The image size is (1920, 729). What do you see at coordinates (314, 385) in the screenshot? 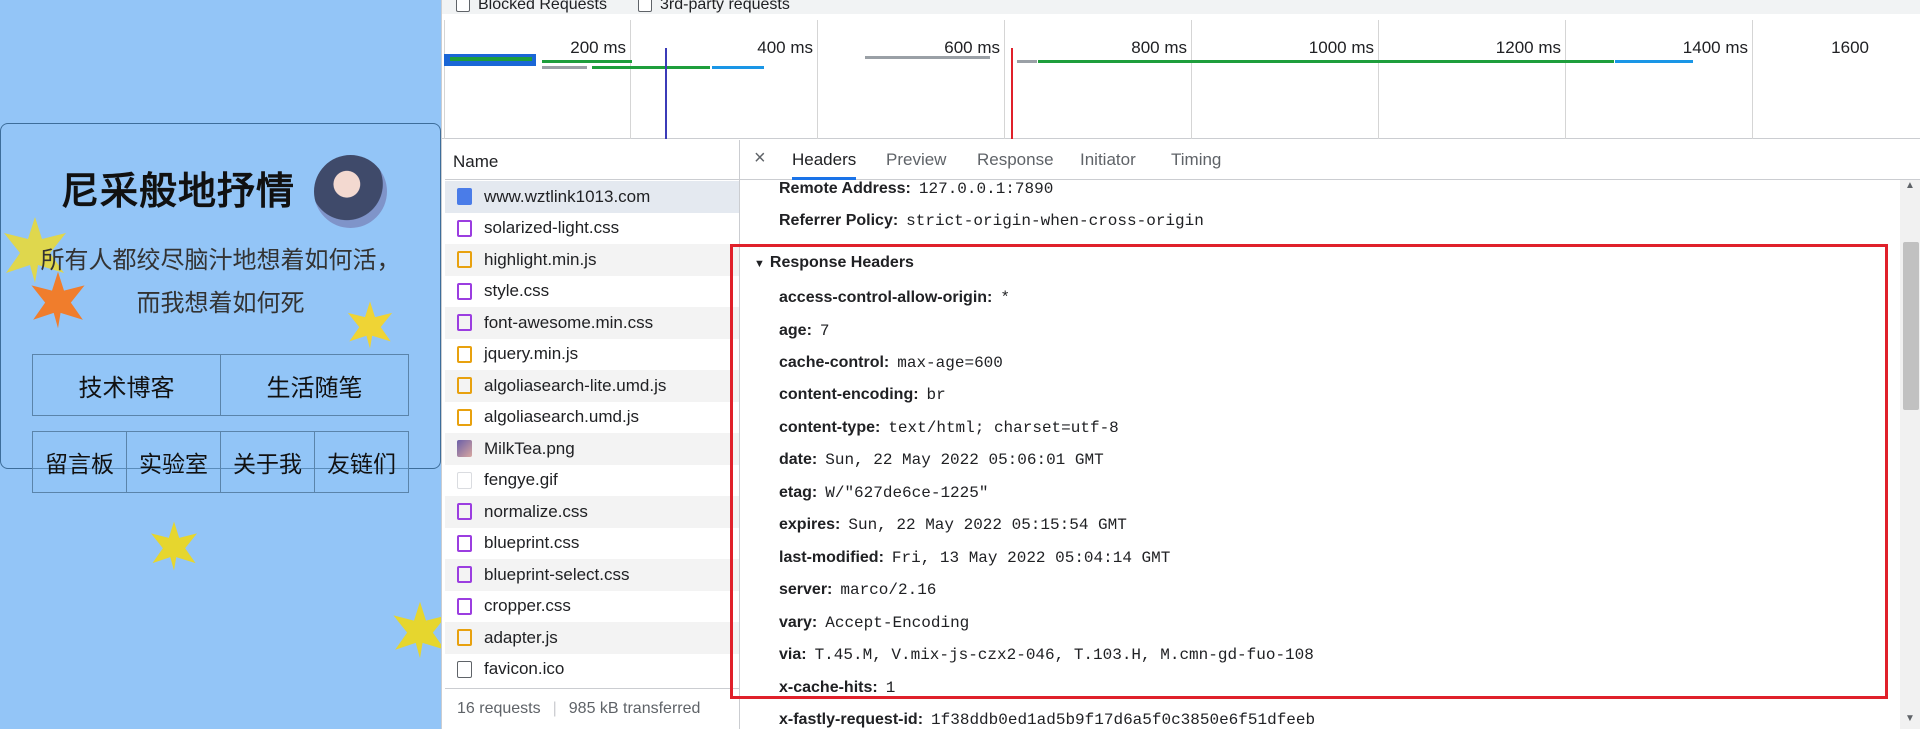
I see `nav-life-notes: 生活随笔` at bounding box center [314, 385].